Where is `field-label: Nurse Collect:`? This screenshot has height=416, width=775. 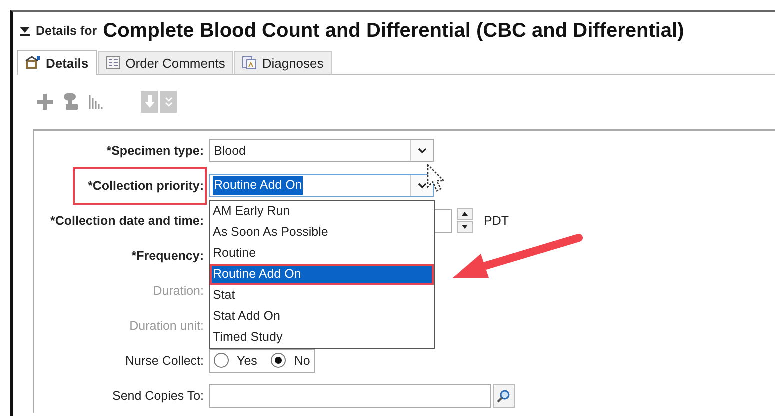
field-label: Nurse Collect: is located at coordinates (165, 361).